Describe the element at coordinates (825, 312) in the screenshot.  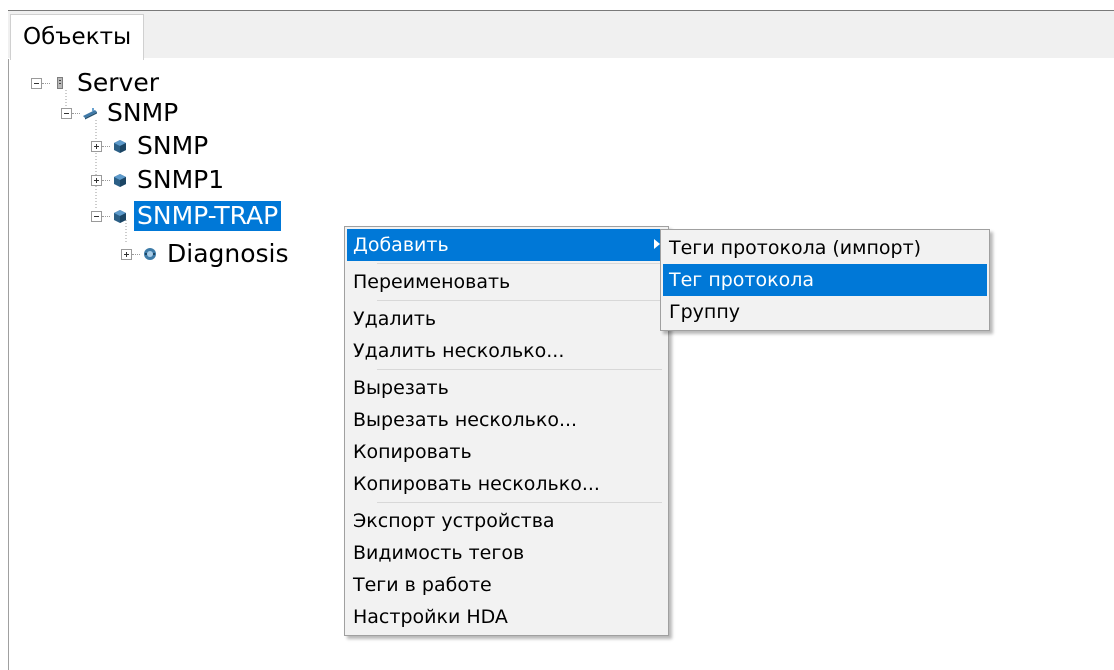
I see `submenu-item-group: Группу` at that location.